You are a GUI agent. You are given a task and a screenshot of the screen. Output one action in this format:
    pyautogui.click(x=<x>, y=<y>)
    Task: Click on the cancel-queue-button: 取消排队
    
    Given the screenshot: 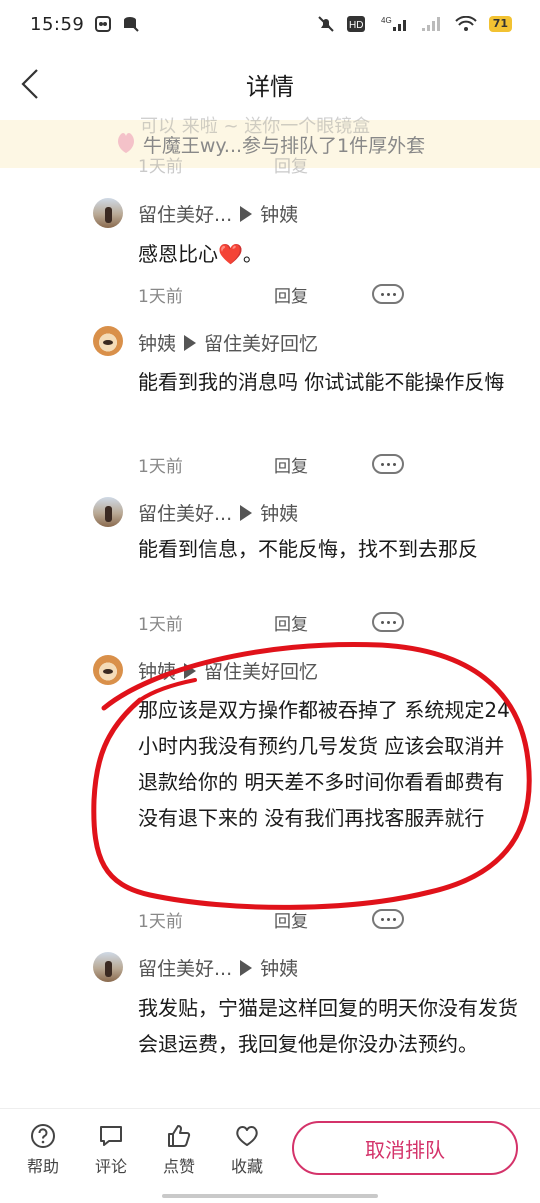 What is the action you would take?
    pyautogui.click(x=405, y=1148)
    